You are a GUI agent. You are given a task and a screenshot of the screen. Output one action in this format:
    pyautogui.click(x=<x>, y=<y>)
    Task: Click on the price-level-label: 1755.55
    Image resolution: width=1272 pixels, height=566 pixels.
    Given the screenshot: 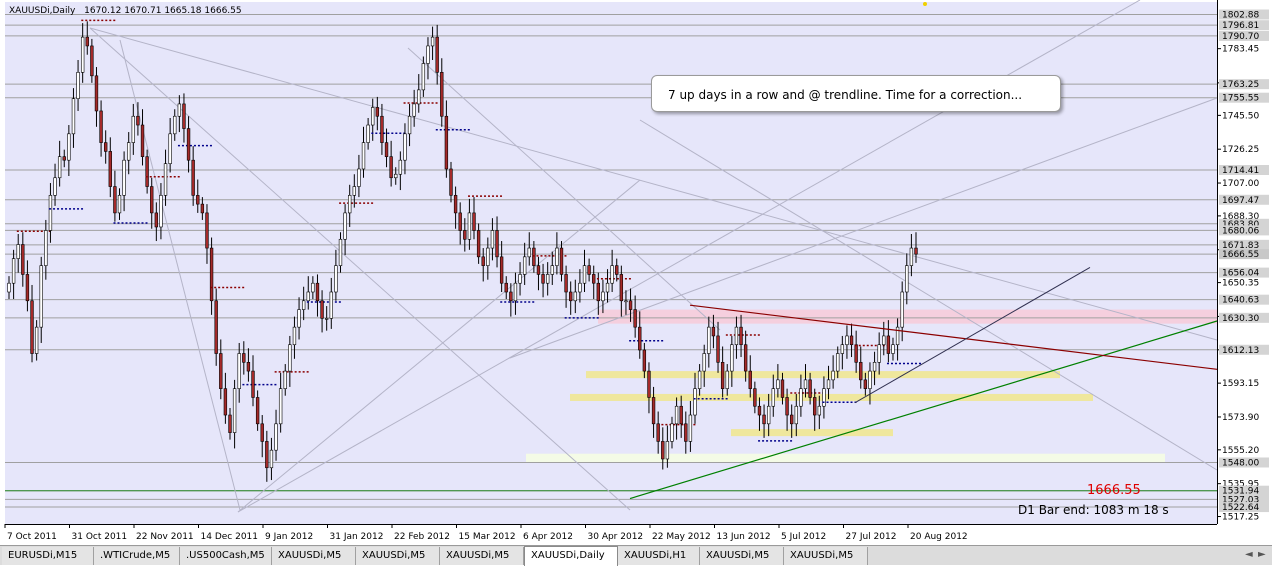 What is the action you would take?
    pyautogui.click(x=1240, y=99)
    